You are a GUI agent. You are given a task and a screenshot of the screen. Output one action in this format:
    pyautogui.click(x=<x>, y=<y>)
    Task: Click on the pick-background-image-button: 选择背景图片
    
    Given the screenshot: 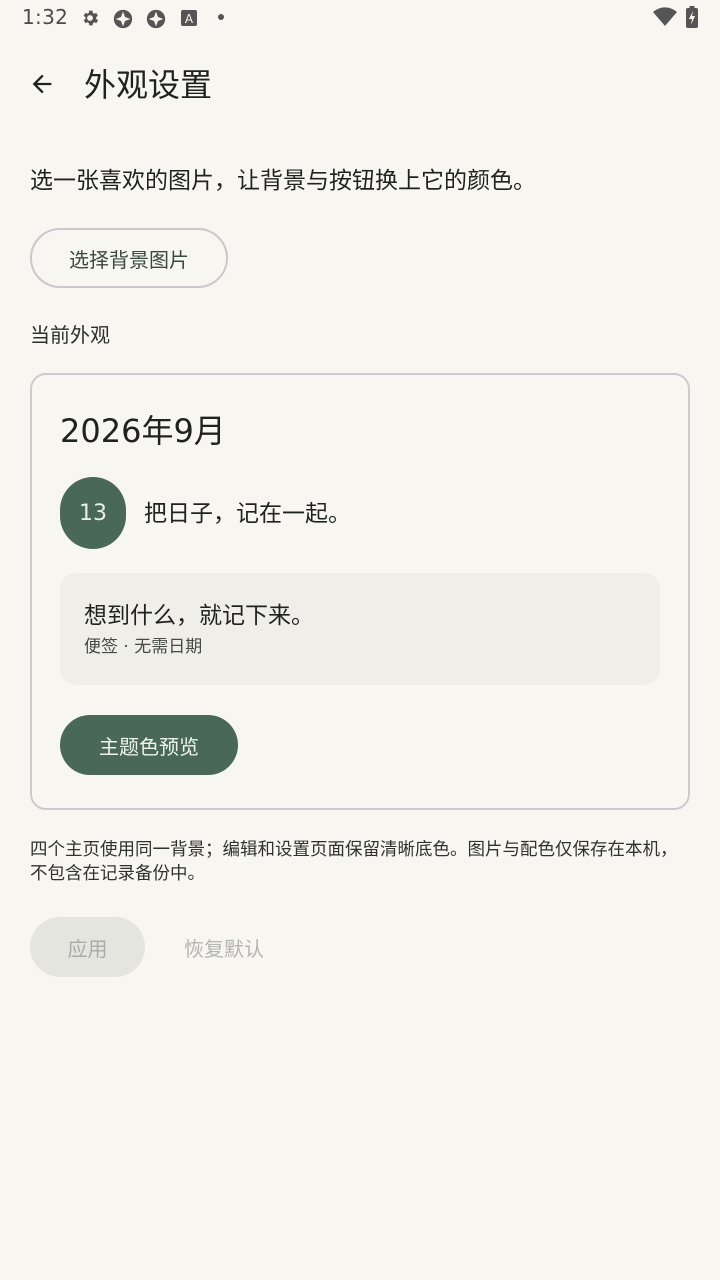 What is the action you would take?
    pyautogui.click(x=129, y=258)
    